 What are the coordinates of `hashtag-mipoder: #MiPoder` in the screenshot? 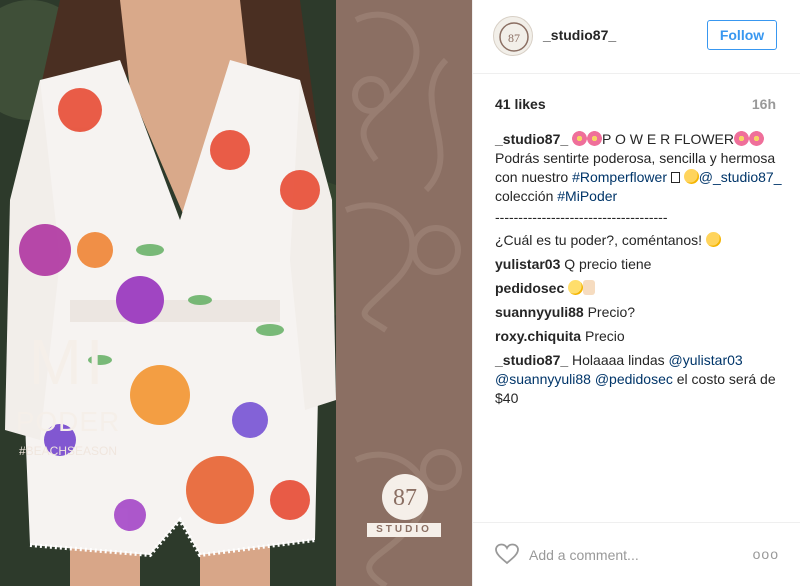 It's located at (587, 196).